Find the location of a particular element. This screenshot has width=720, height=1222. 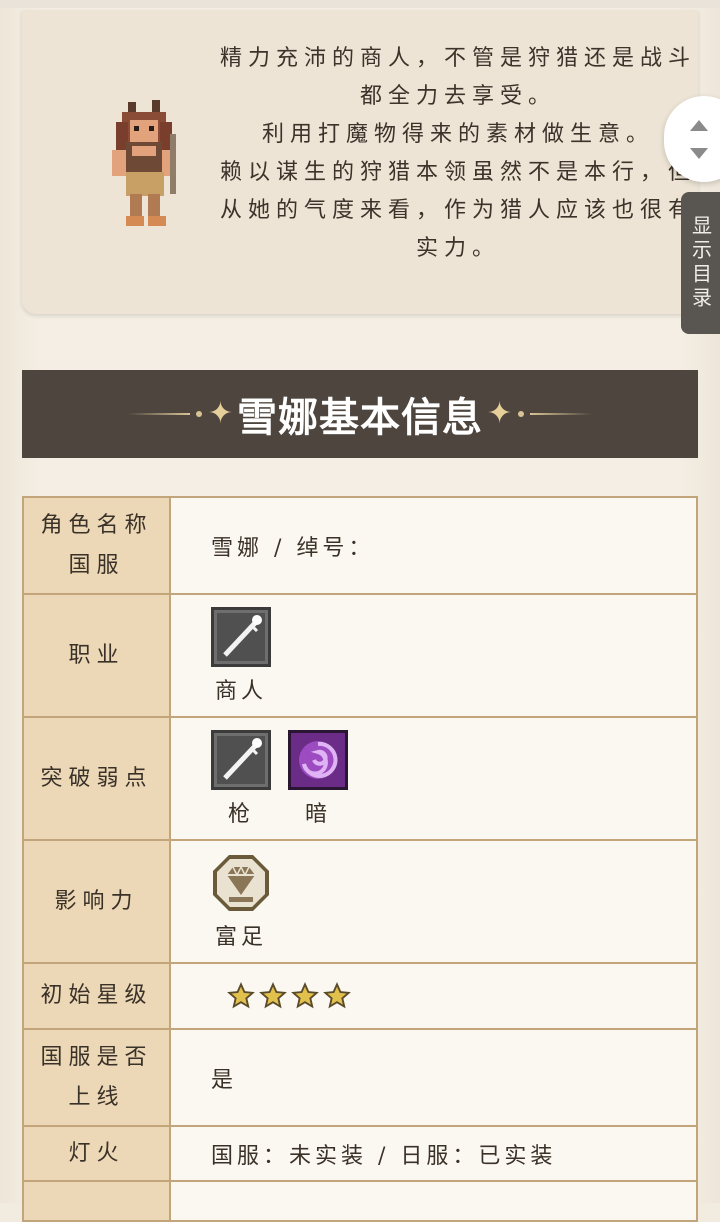

chevron-down-icon is located at coordinates (699, 153).